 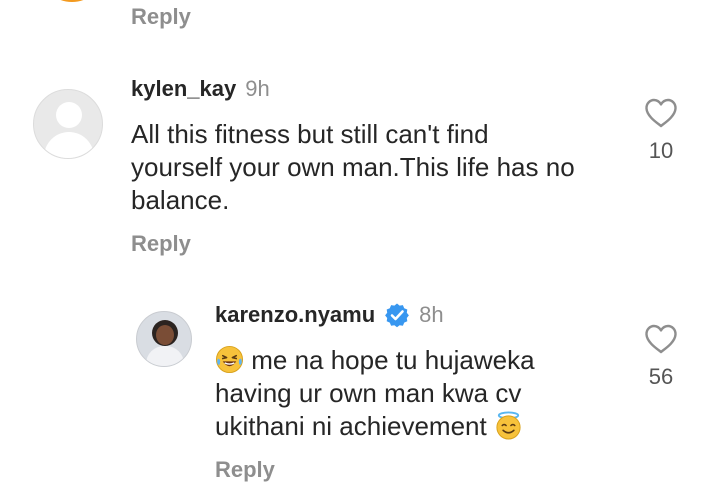 I want to click on comment-line: yourself your own man.This life has no, so click(x=353, y=167).